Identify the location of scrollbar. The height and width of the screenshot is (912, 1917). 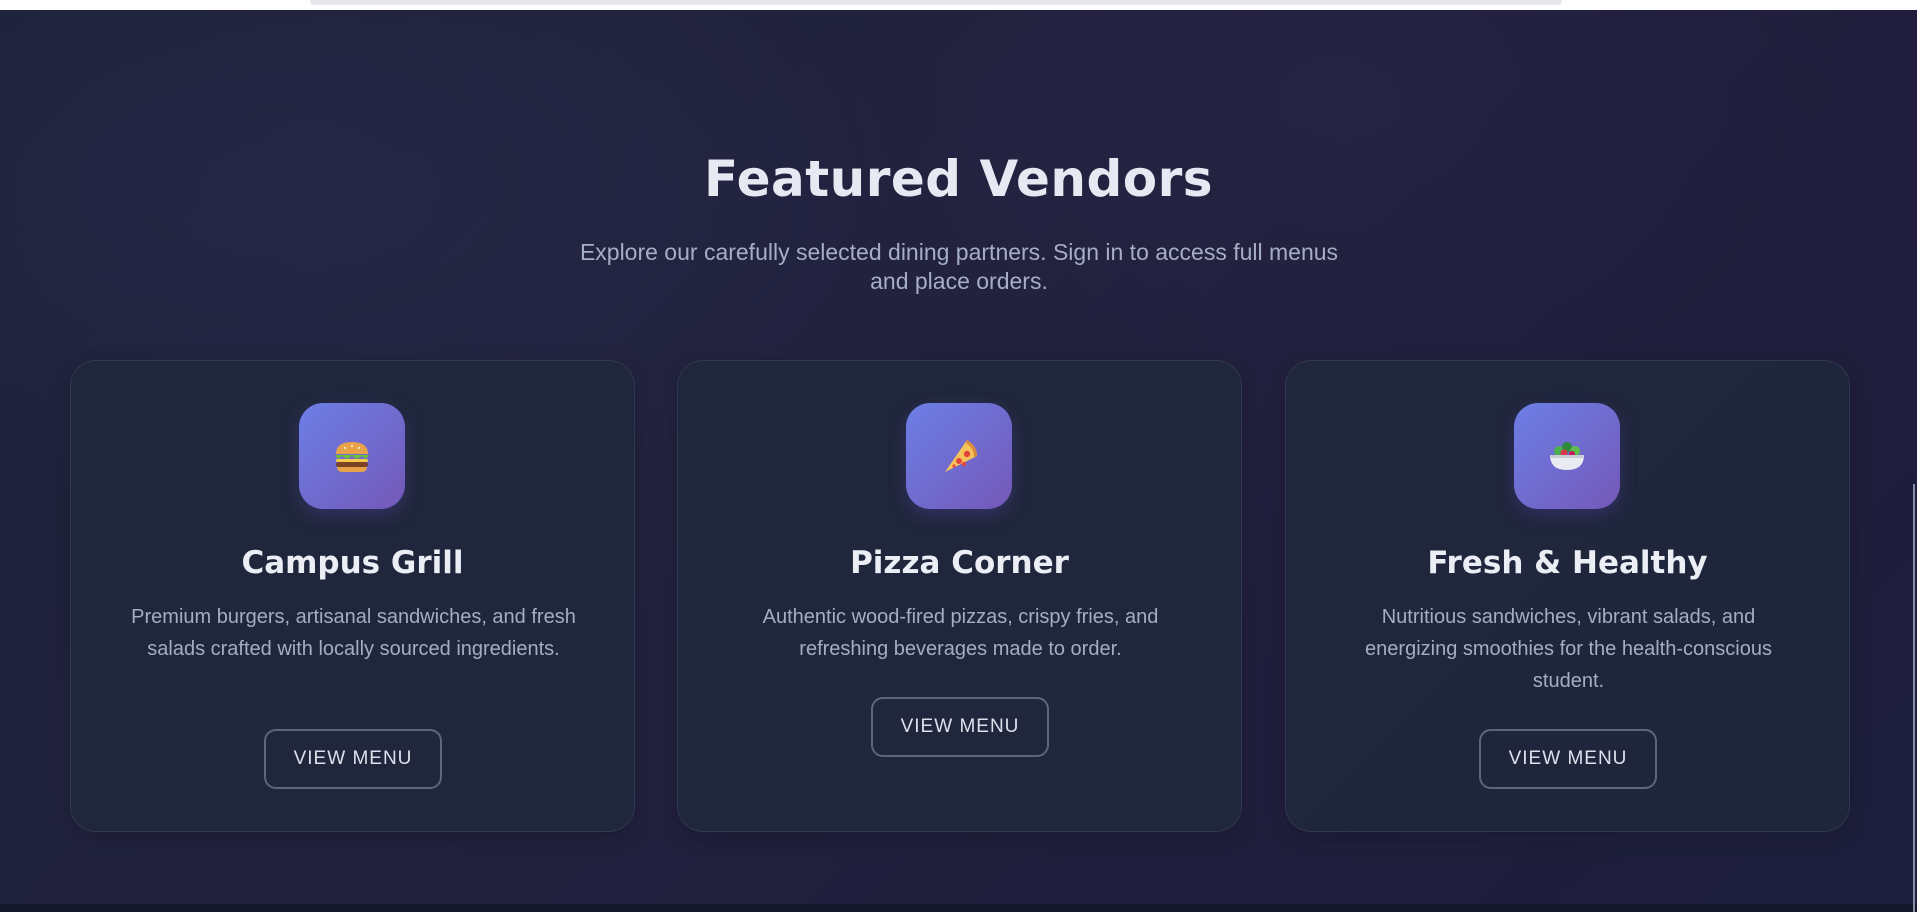
(1914, 698).